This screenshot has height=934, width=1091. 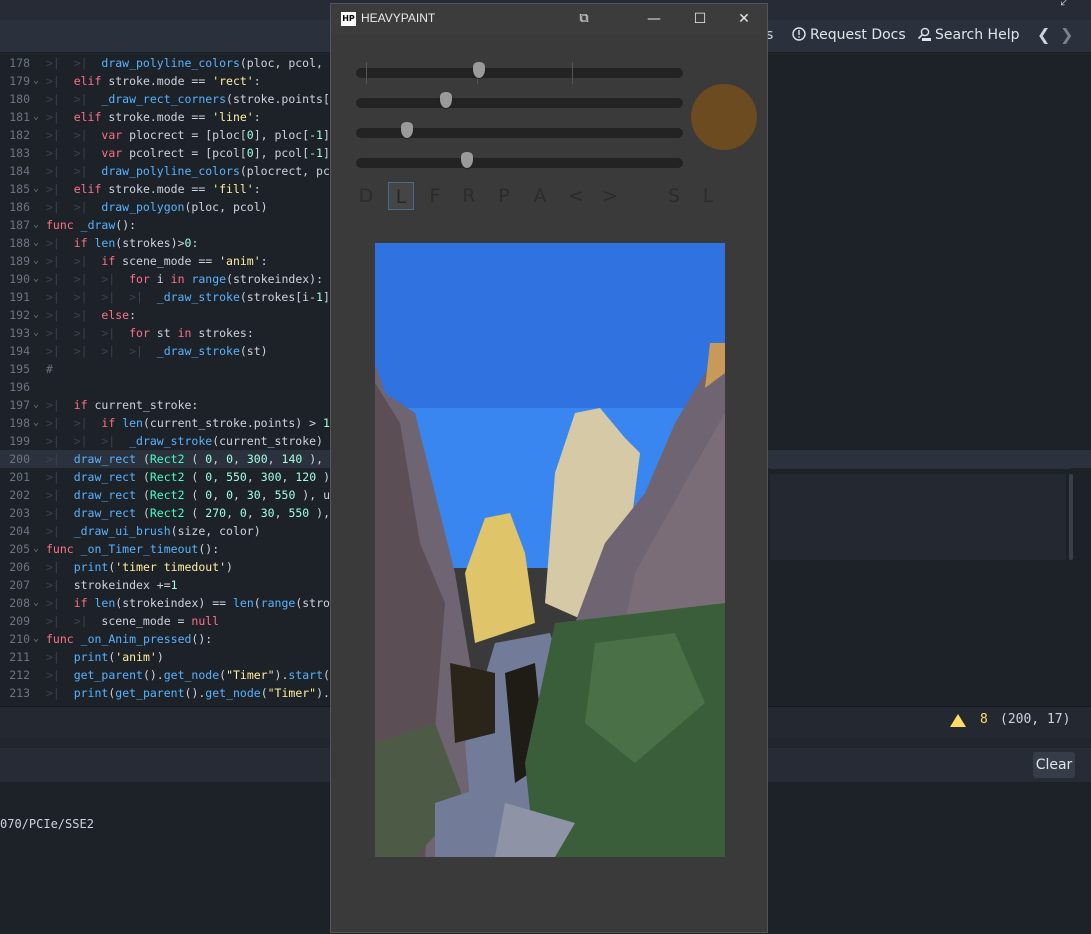 What do you see at coordinates (19, 369) in the screenshot?
I see `line-number: 195` at bounding box center [19, 369].